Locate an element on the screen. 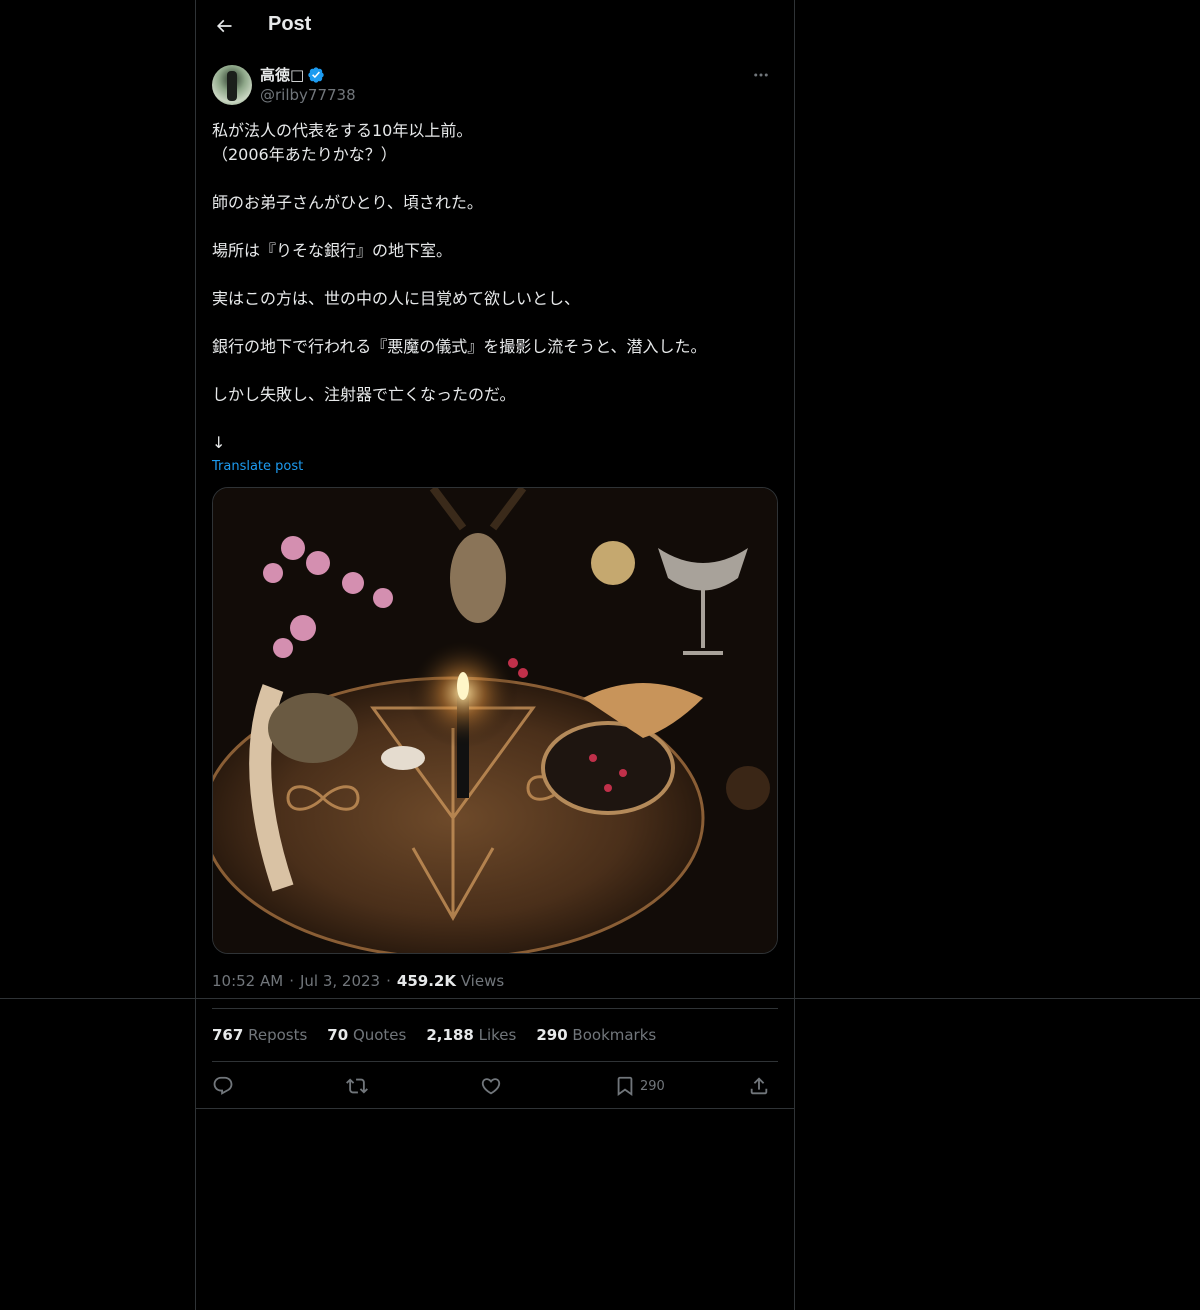 This screenshot has width=1200, height=1310. more-icon is located at coordinates (761, 75).